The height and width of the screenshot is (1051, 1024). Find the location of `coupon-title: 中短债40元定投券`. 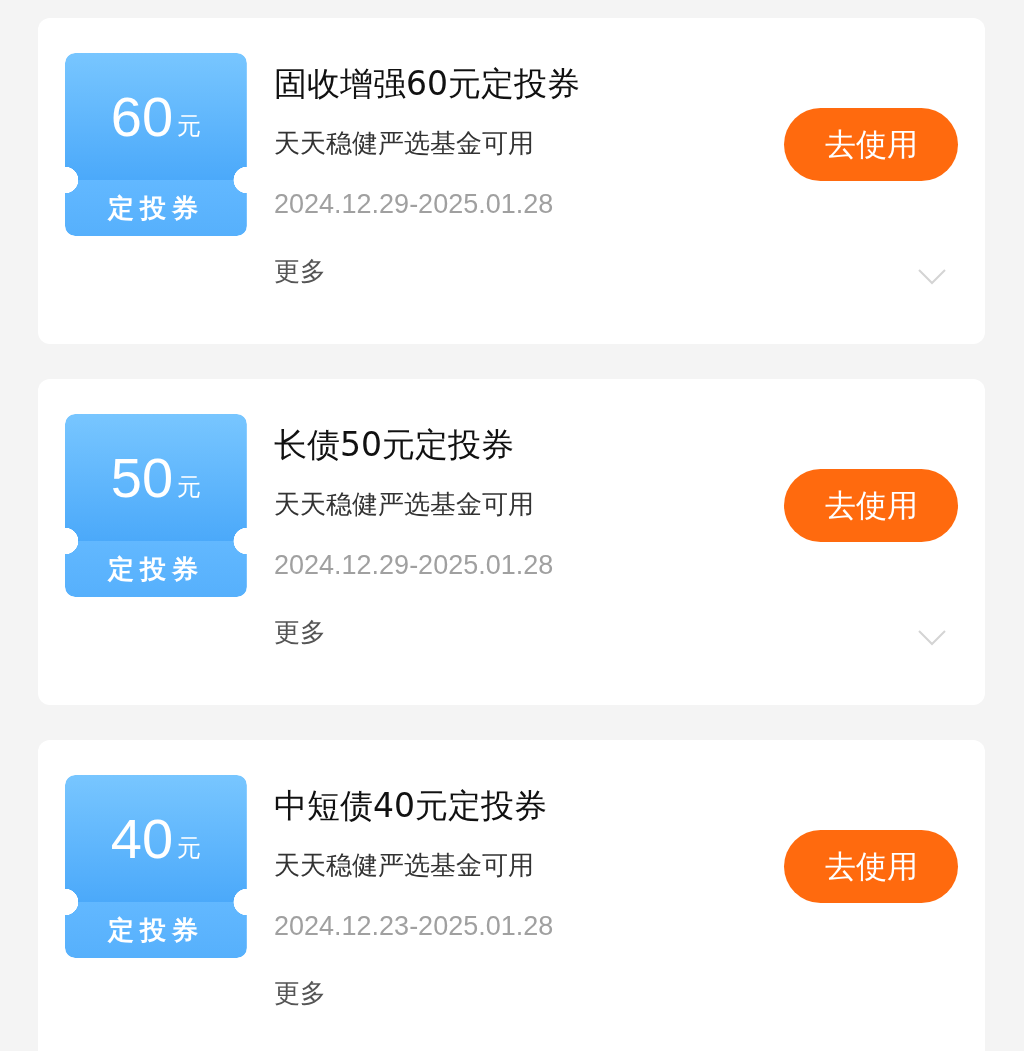

coupon-title: 中短债40元定投券 is located at coordinates (410, 805).